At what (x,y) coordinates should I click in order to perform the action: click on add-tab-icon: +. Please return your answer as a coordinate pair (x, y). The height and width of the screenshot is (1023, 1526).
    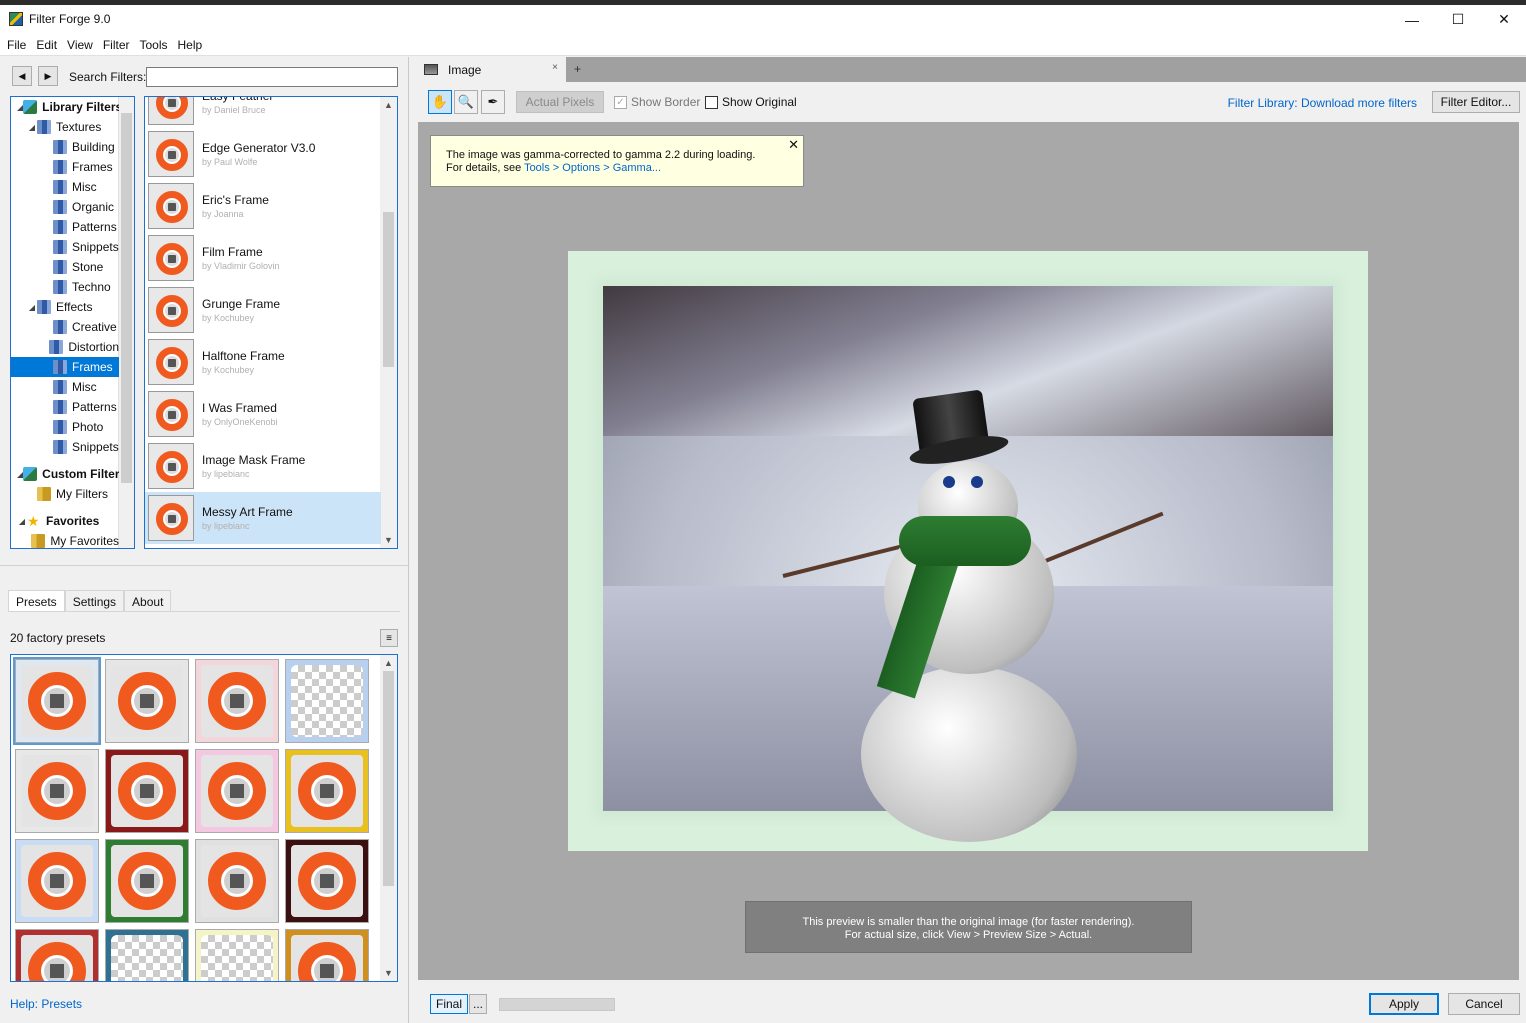
    Looking at the image, I should click on (577, 69).